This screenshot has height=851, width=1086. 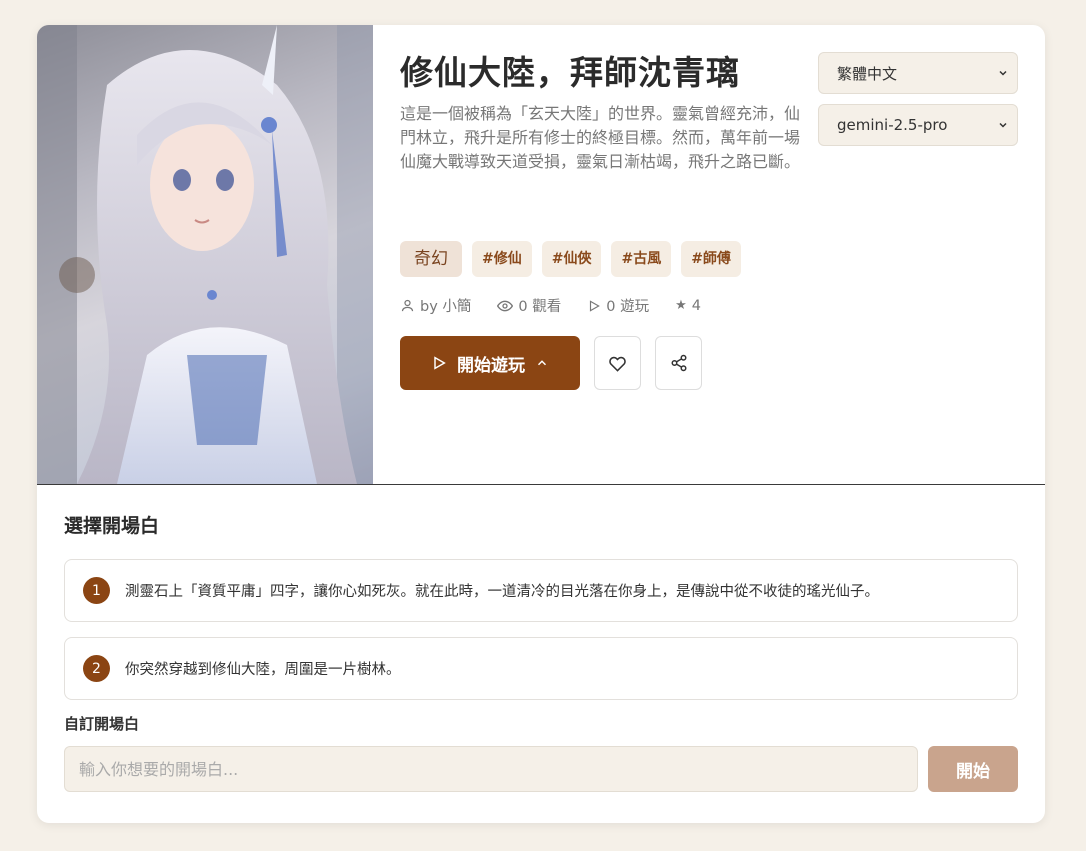 I want to click on favorite-button, so click(x=617, y=363).